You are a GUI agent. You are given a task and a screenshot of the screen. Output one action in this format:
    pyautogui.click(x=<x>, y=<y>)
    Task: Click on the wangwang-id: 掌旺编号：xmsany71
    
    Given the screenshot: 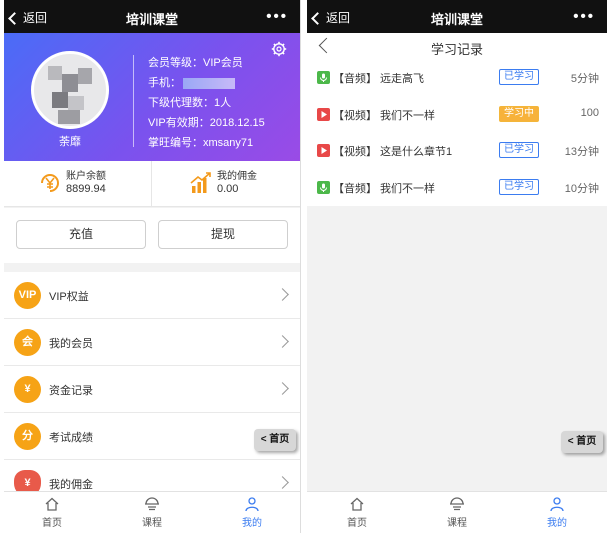 What is the action you would take?
    pyautogui.click(x=201, y=143)
    